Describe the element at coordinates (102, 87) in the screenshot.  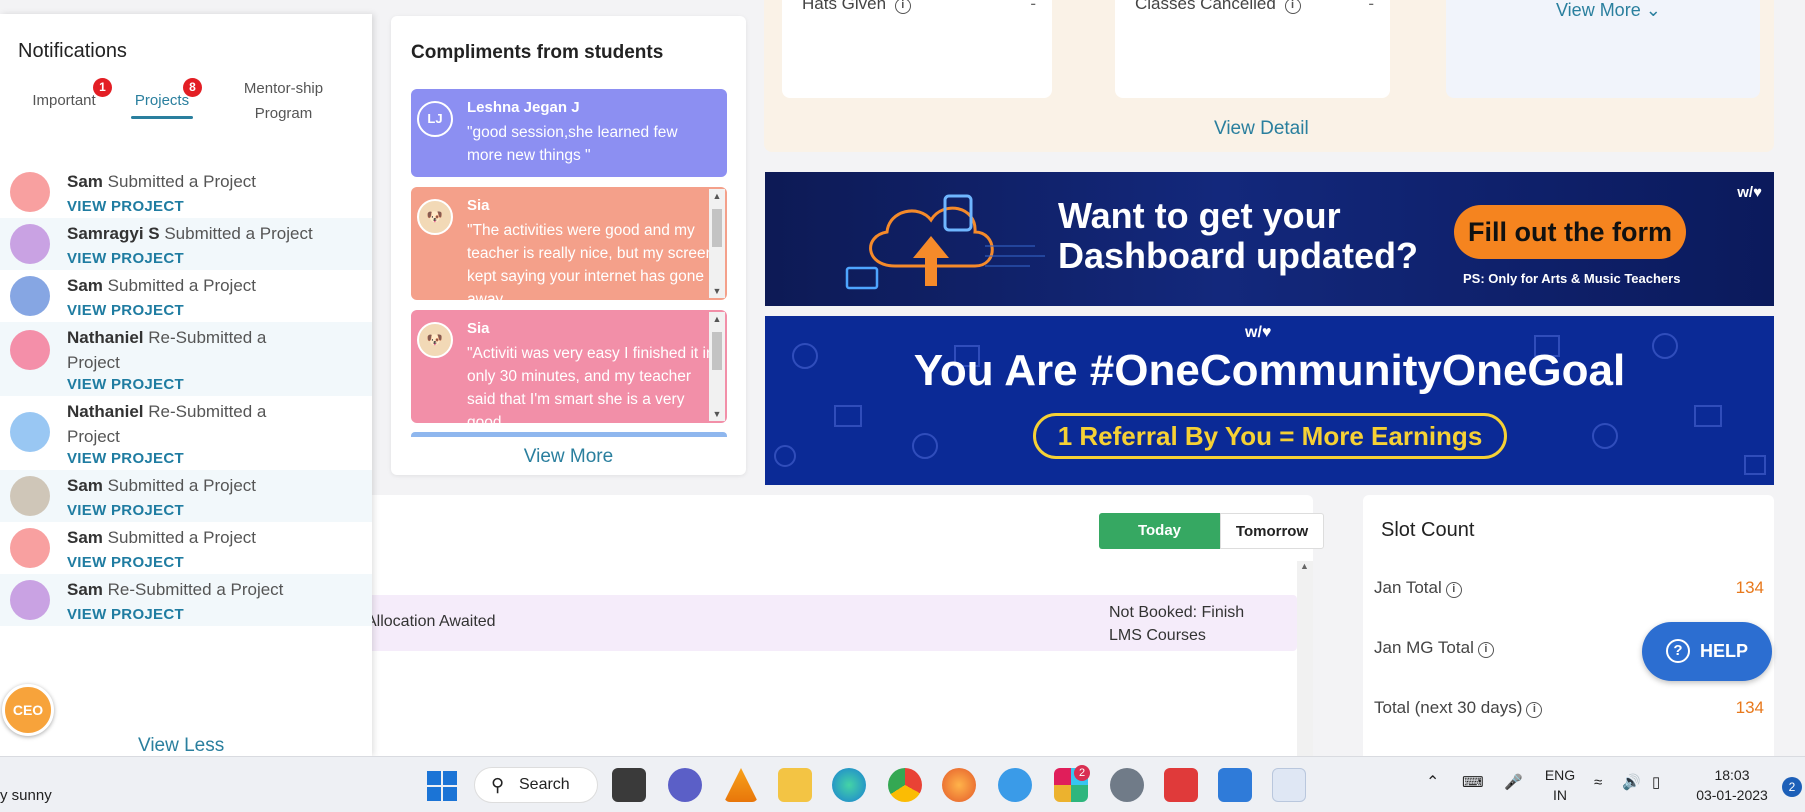
I see `tab-important-badge: 1` at that location.